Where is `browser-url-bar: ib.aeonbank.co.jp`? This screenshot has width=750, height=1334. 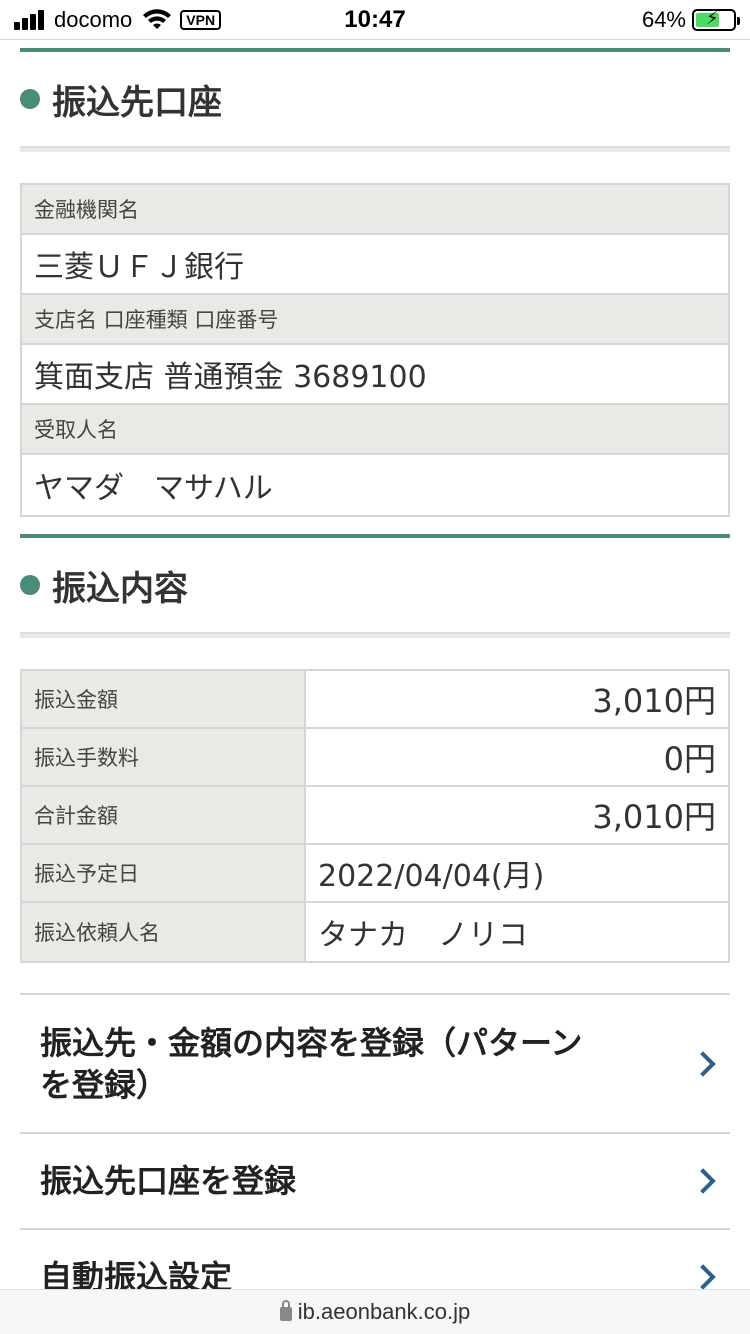 browser-url-bar: ib.aeonbank.co.jp is located at coordinates (375, 1311).